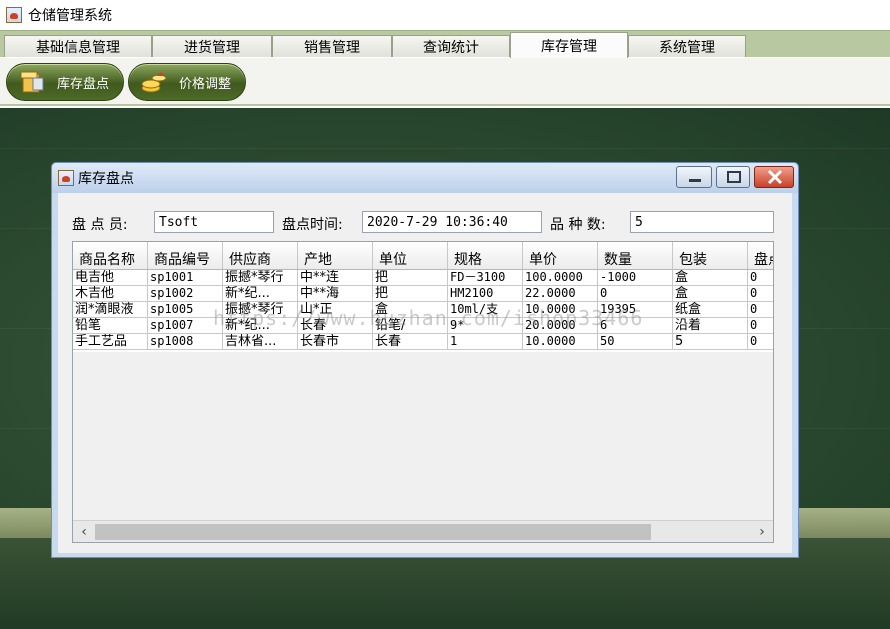  Describe the element at coordinates (185, 341) in the screenshot. I see `table-cell: sp1008` at that location.